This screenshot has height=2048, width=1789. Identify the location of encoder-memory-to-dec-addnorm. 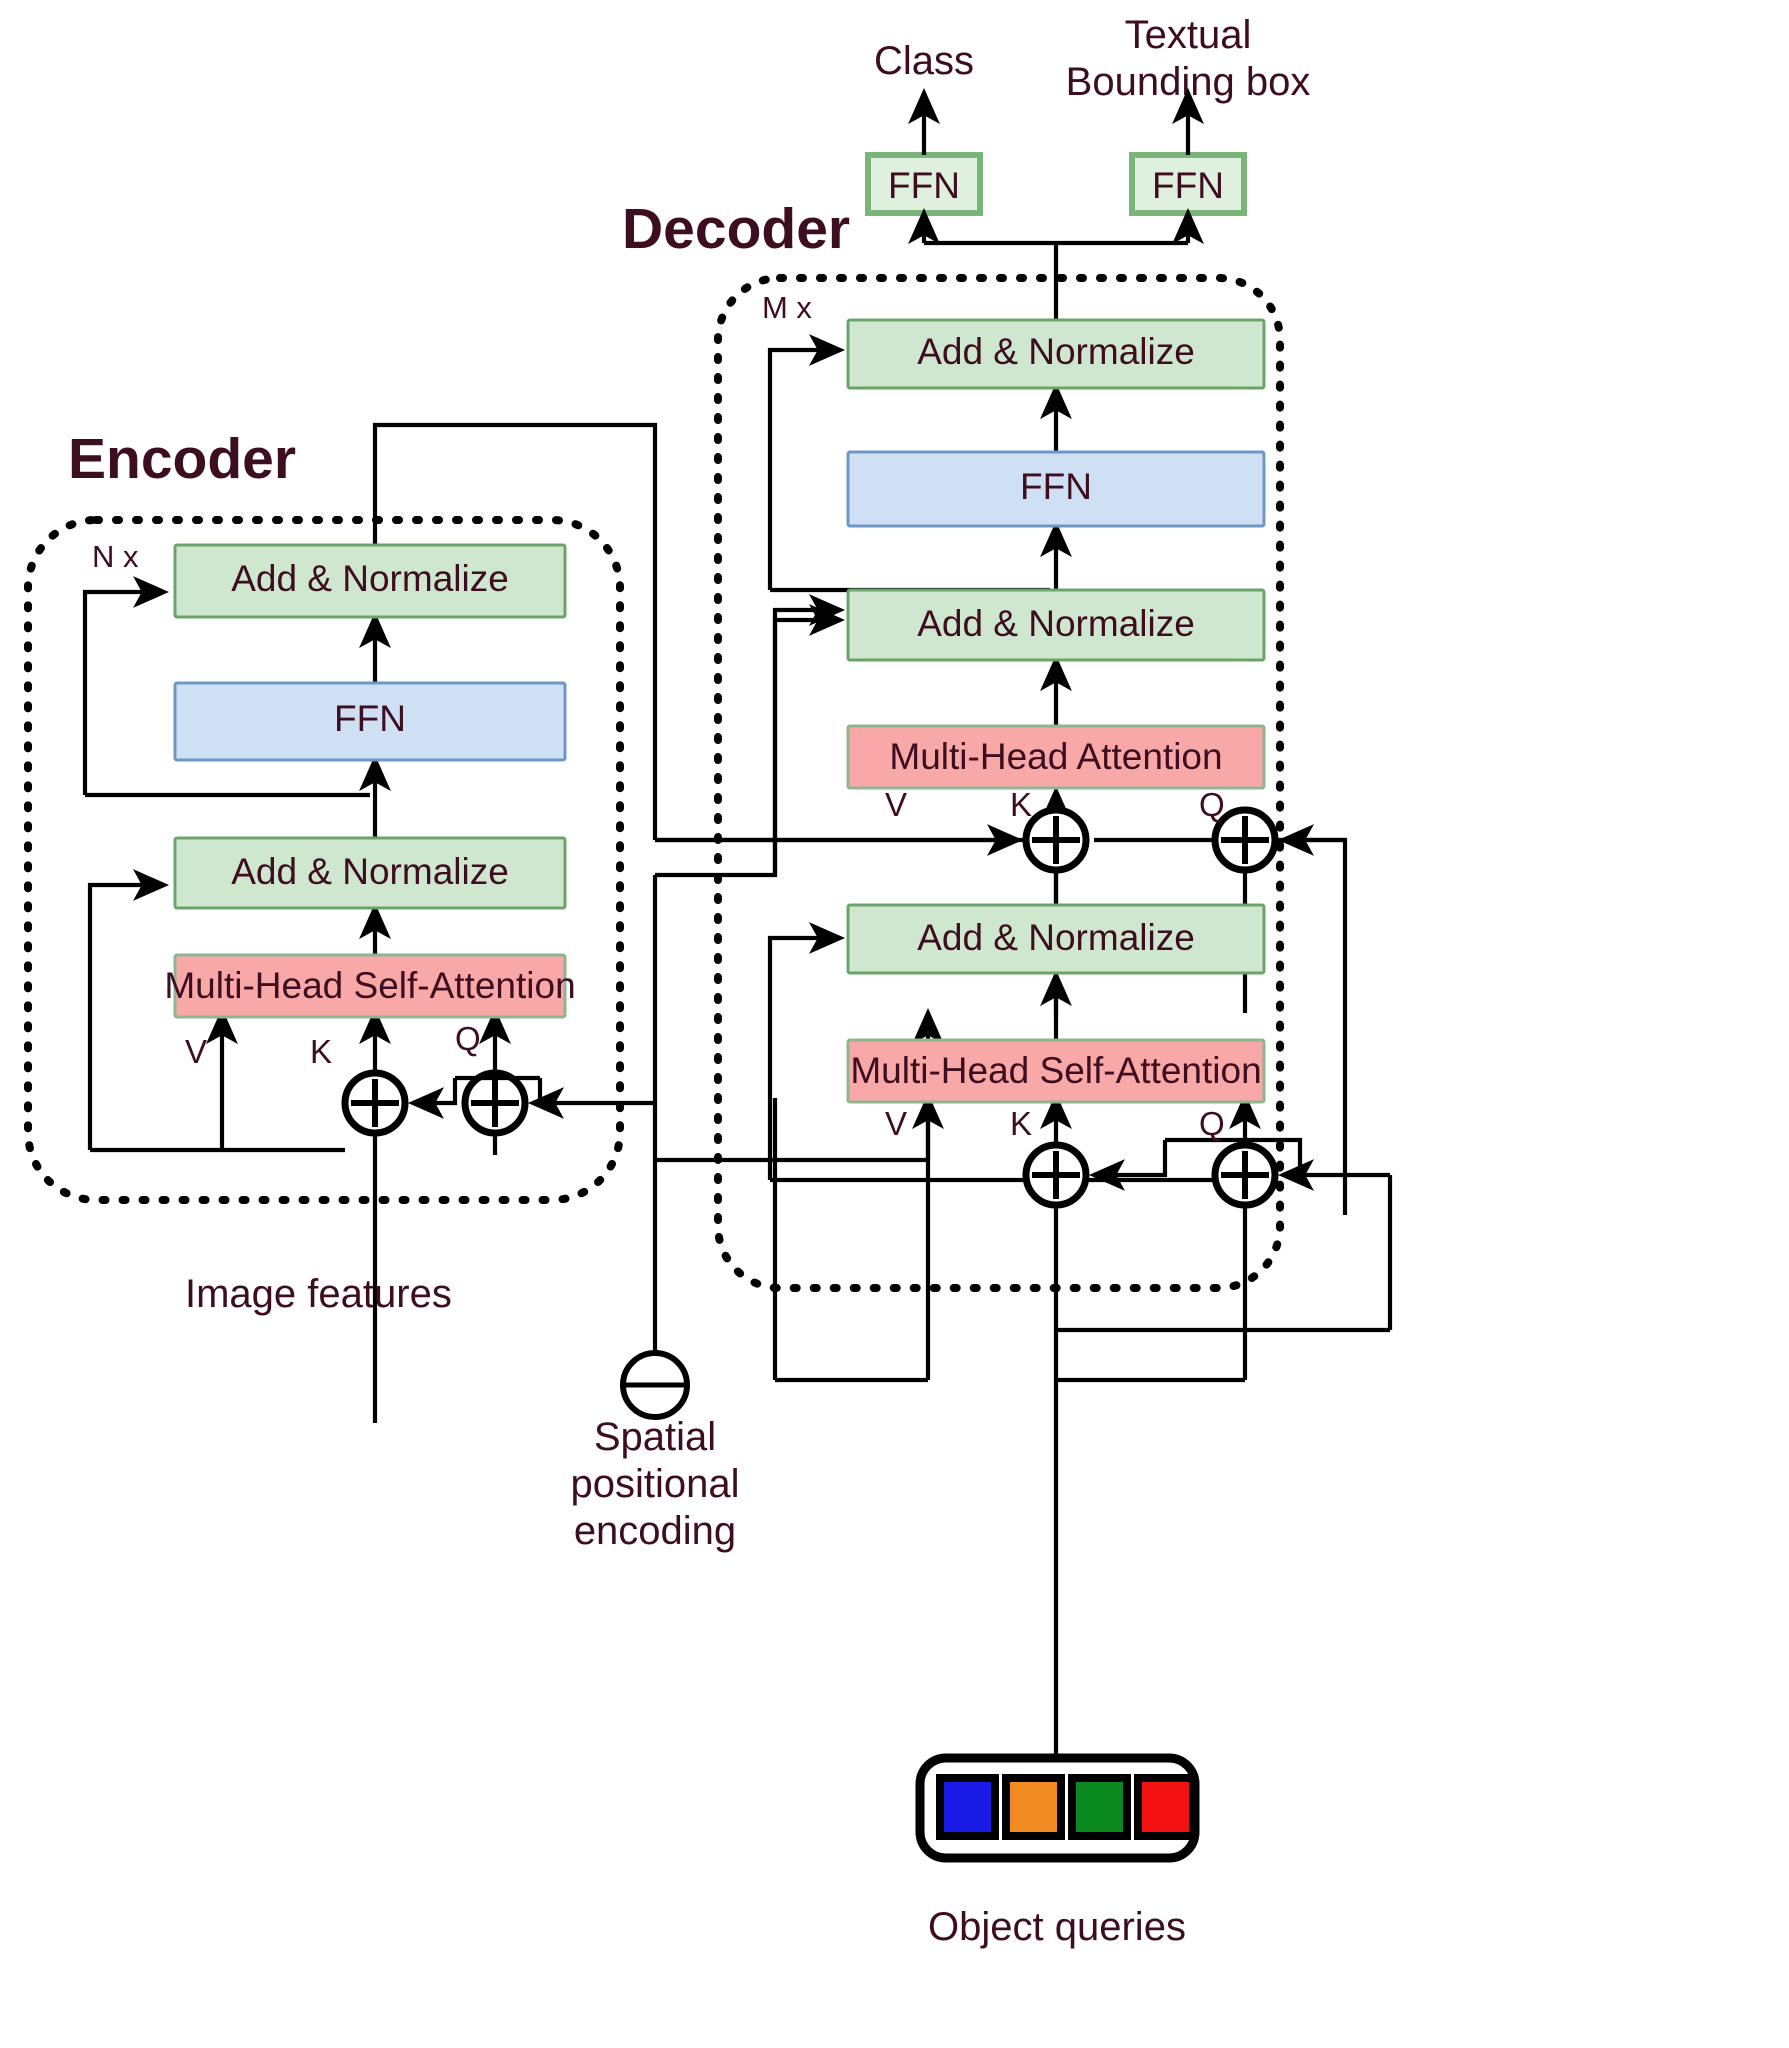
(750, 736).